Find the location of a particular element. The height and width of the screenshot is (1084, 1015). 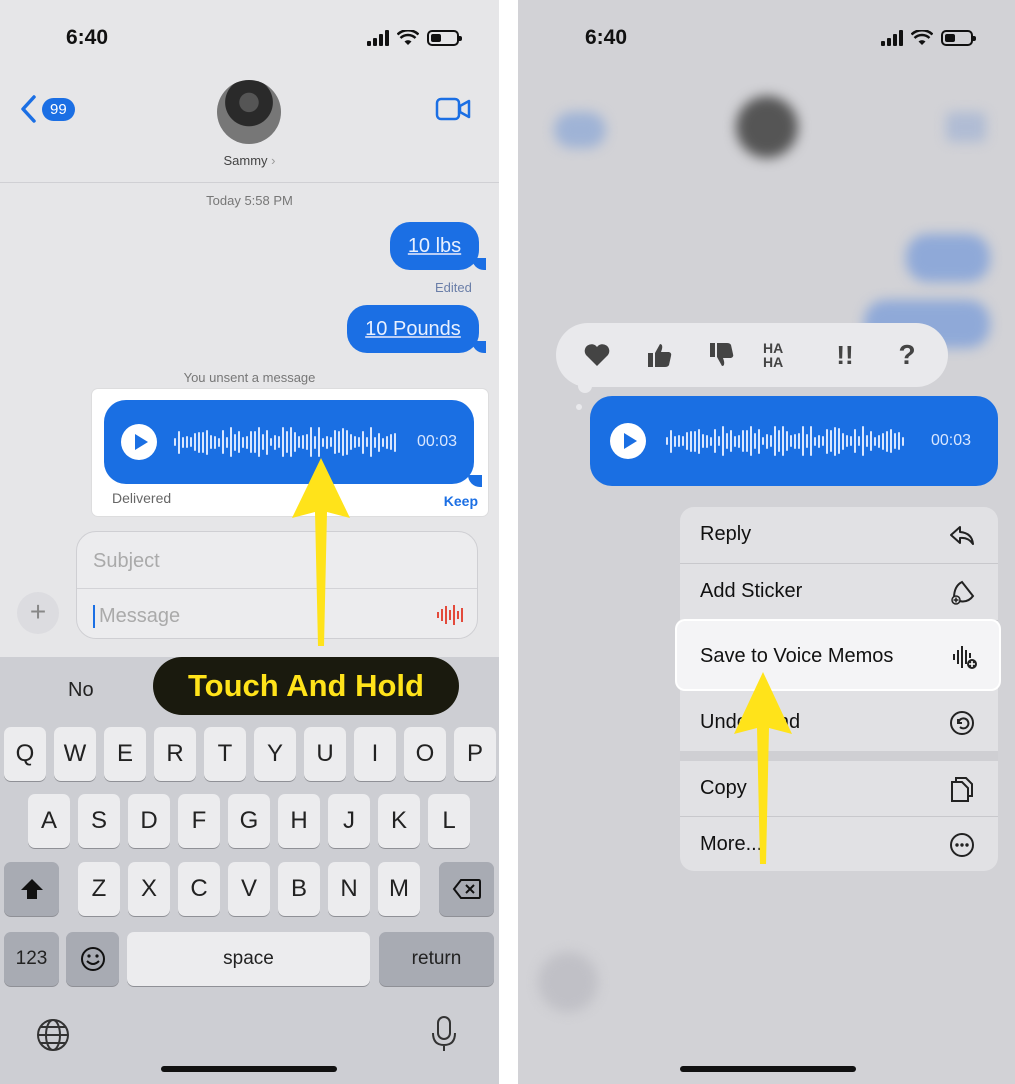

key-c: C is located at coordinates (199, 889).